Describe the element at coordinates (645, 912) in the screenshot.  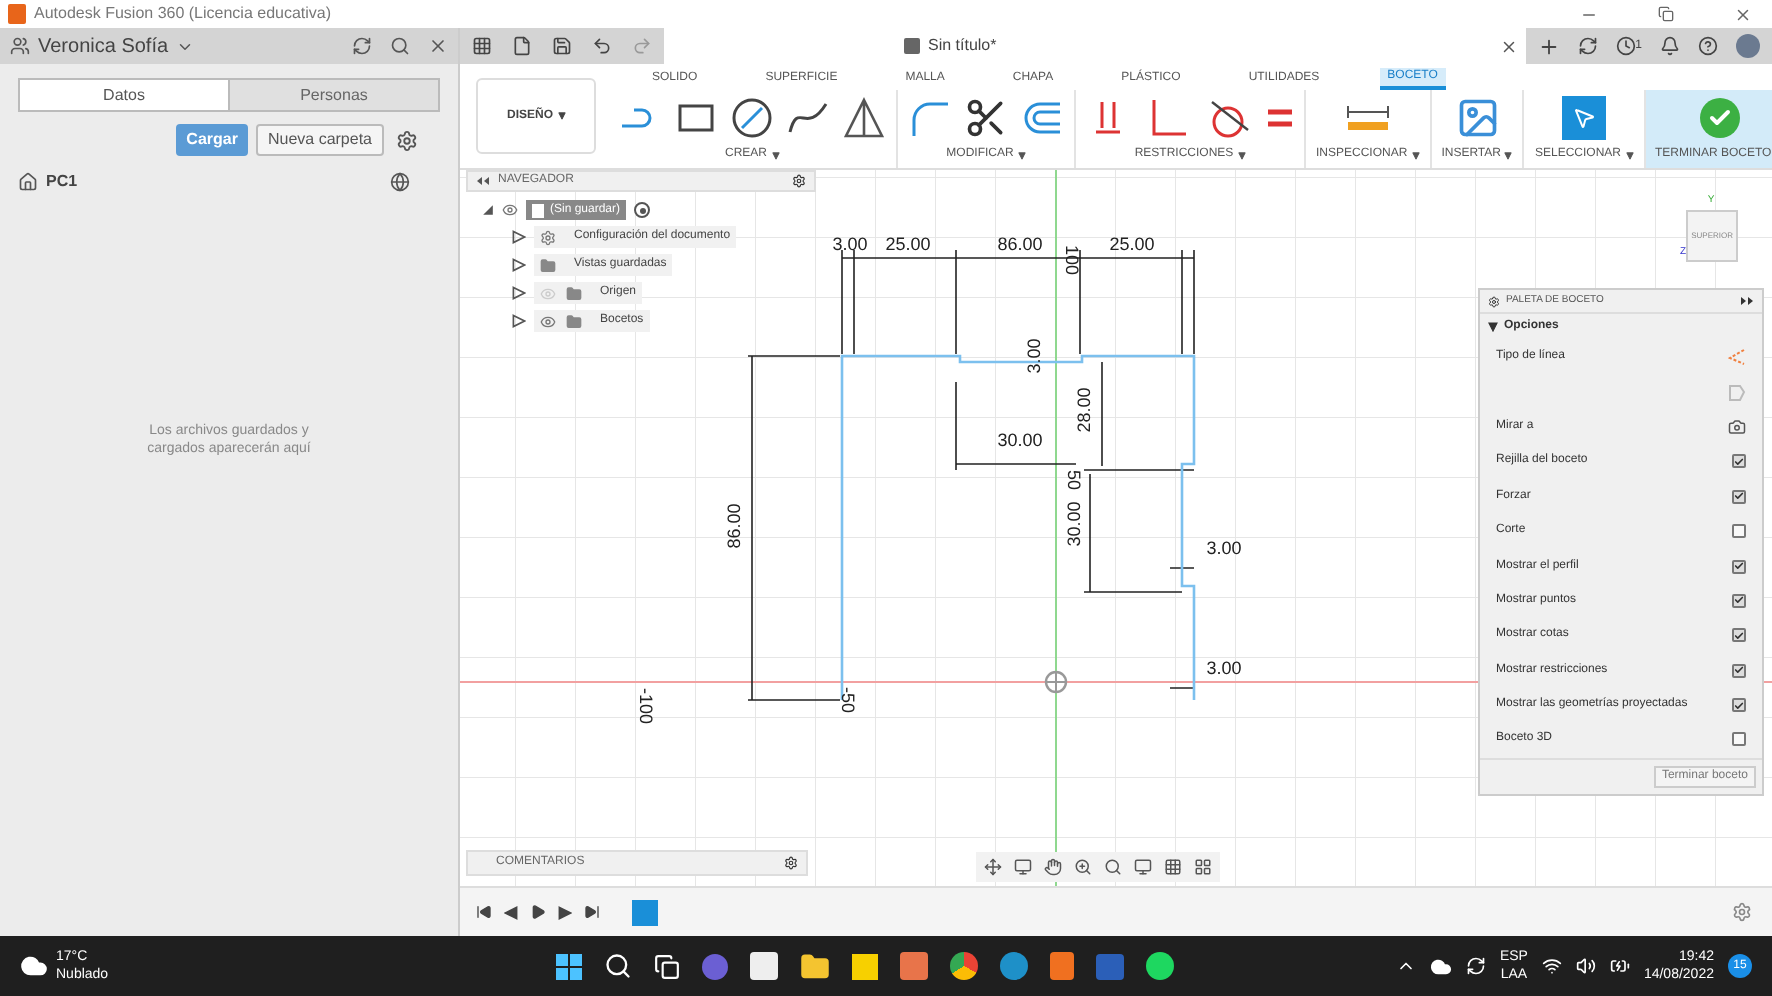
I see `timeline-sketch-icon` at that location.